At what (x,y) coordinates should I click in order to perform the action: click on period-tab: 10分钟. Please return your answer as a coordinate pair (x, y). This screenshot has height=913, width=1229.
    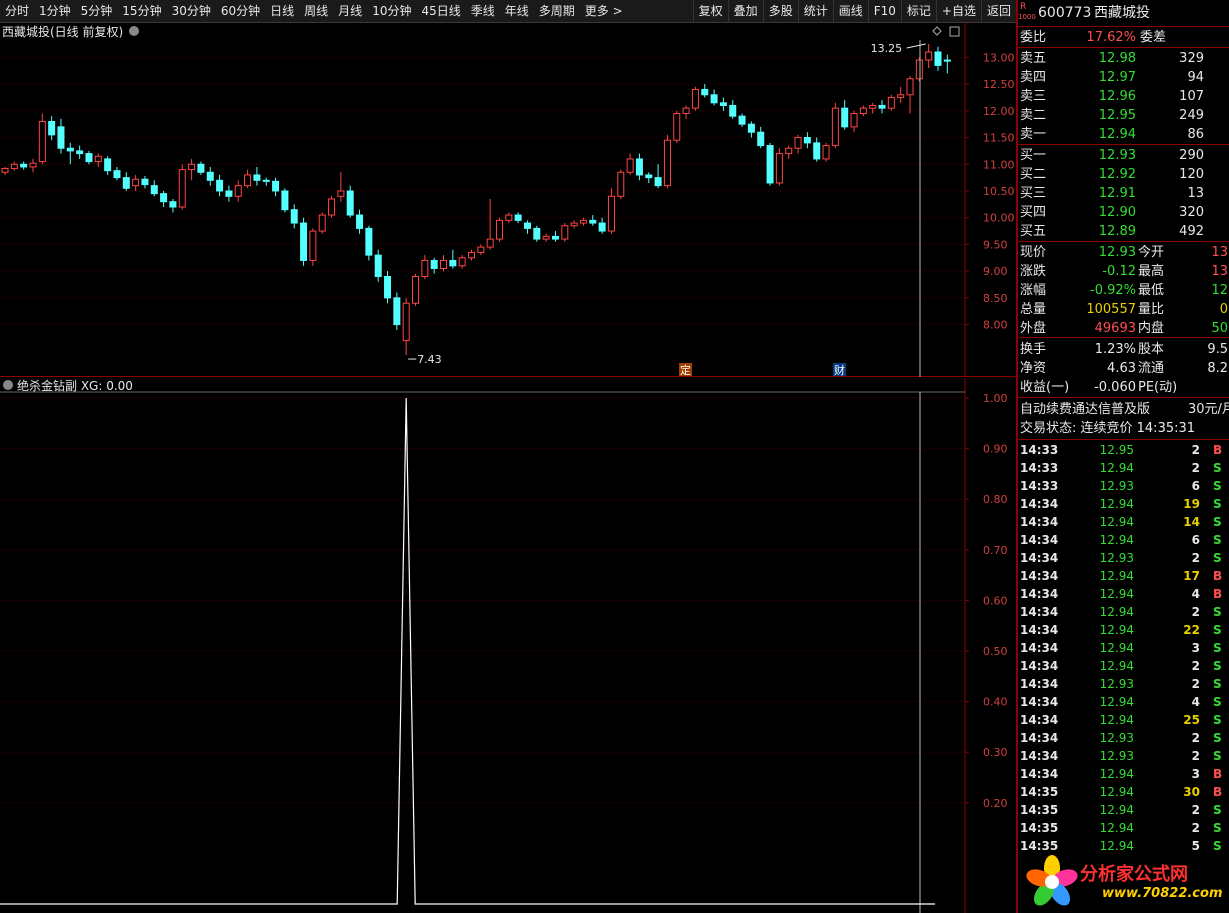
    Looking at the image, I should click on (391, 11).